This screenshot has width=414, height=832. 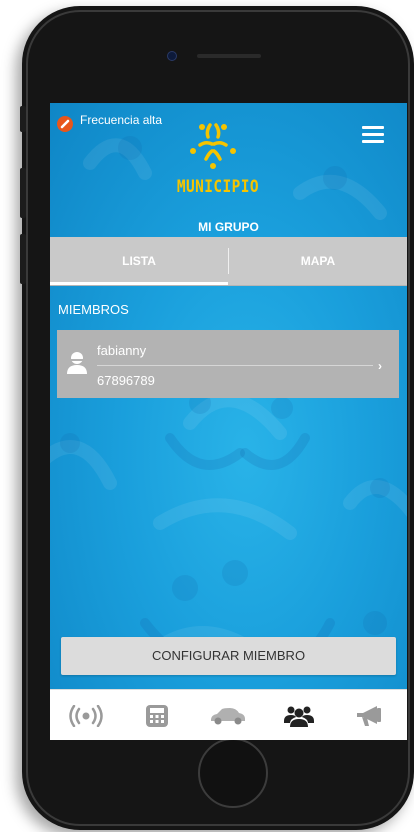 What do you see at coordinates (318, 261) in the screenshot?
I see `tab-mapa: MAPA` at bounding box center [318, 261].